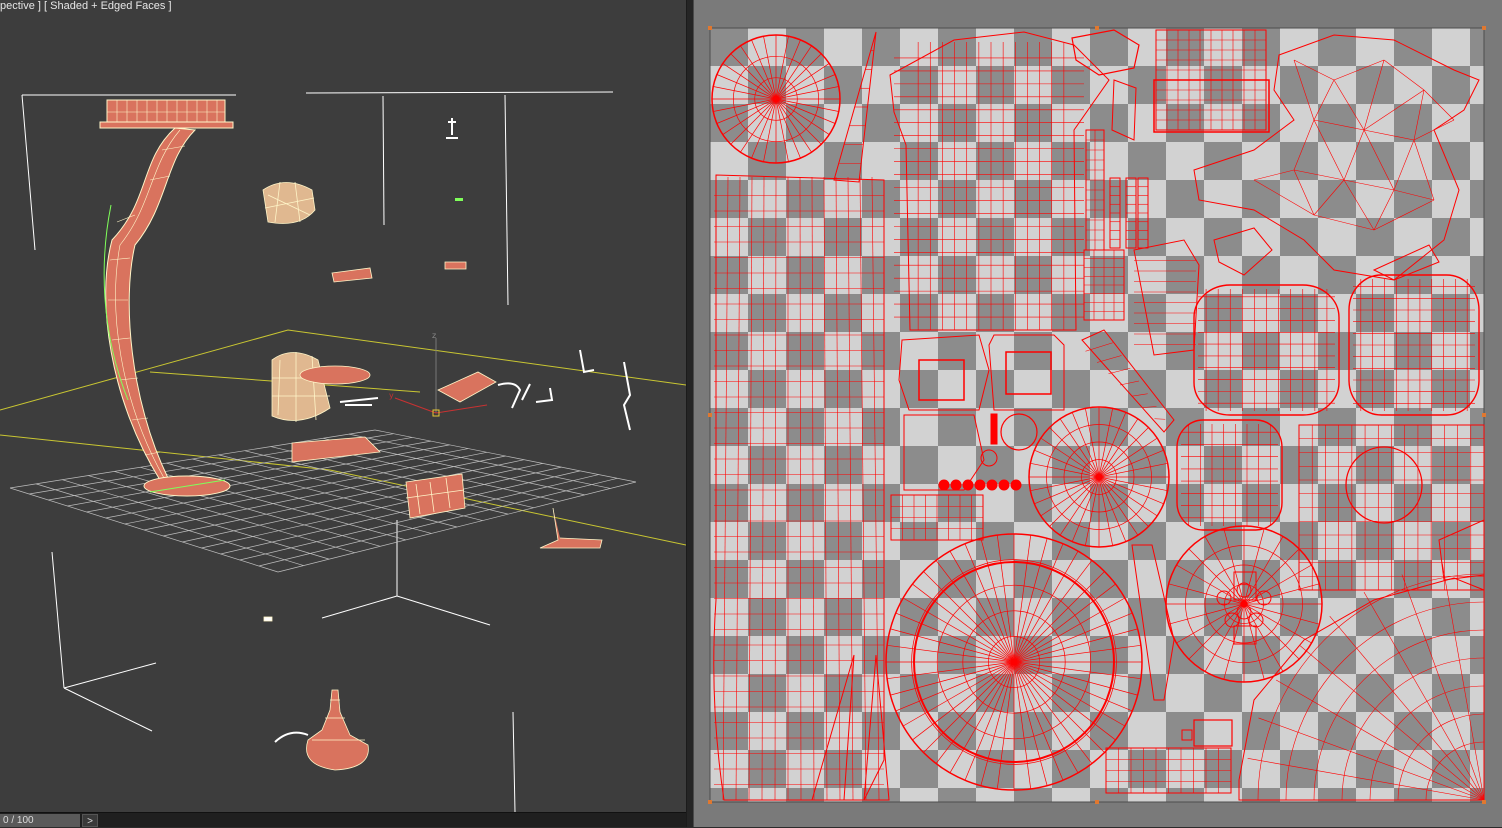 Image resolution: width=1502 pixels, height=828 pixels. What do you see at coordinates (166, 298) in the screenshot?
I see `lamp-model` at bounding box center [166, 298].